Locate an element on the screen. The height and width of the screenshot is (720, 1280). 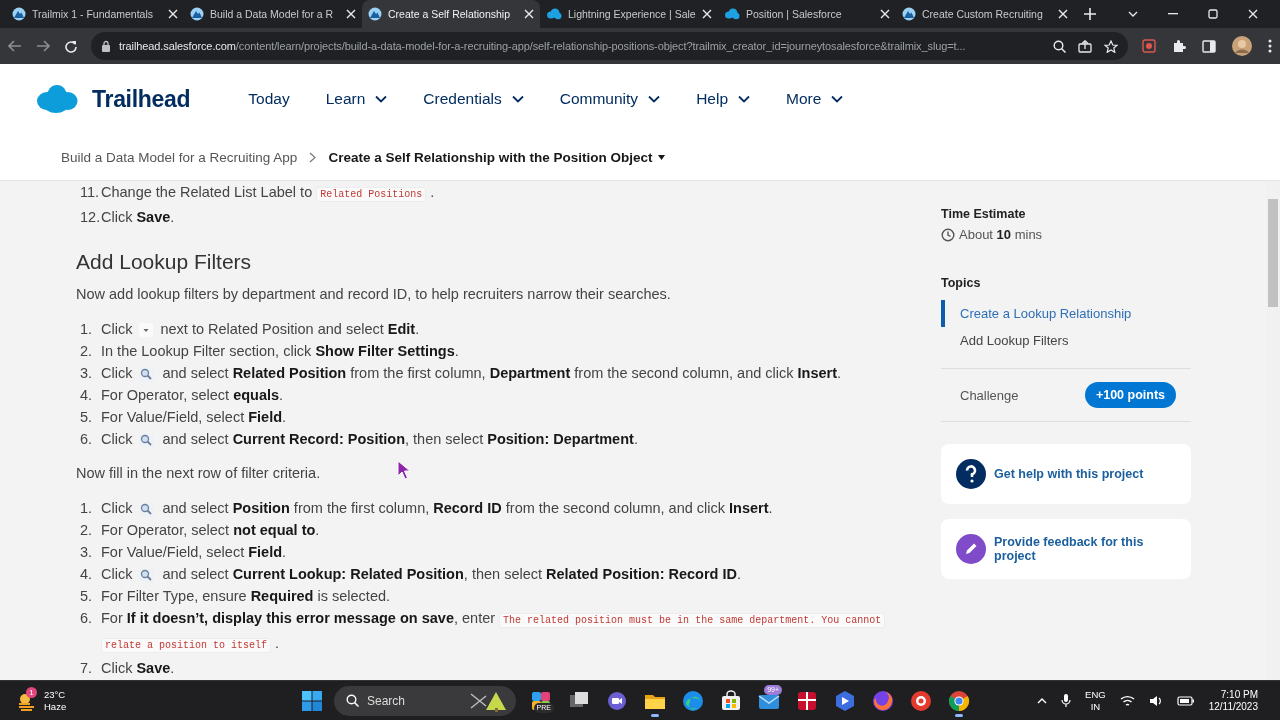
chevron-up-icon is located at coordinates (1042, 700).